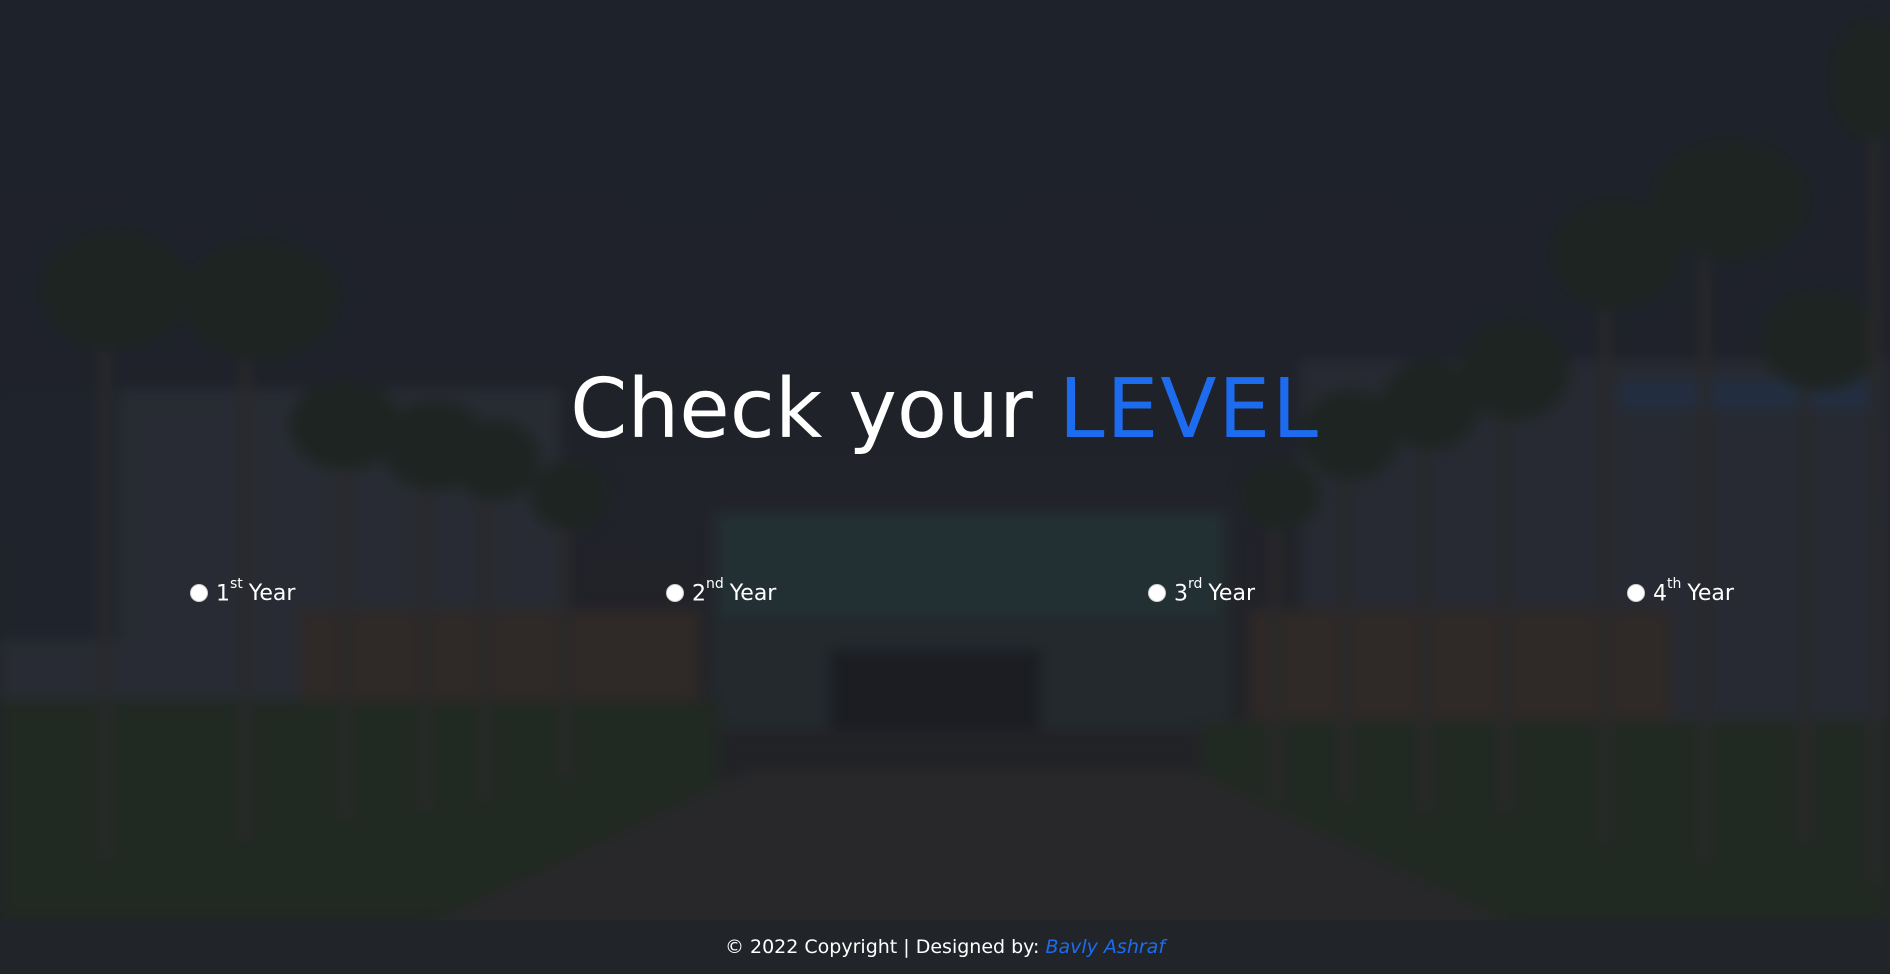  I want to click on level-suffix-2: nd, so click(715, 584).